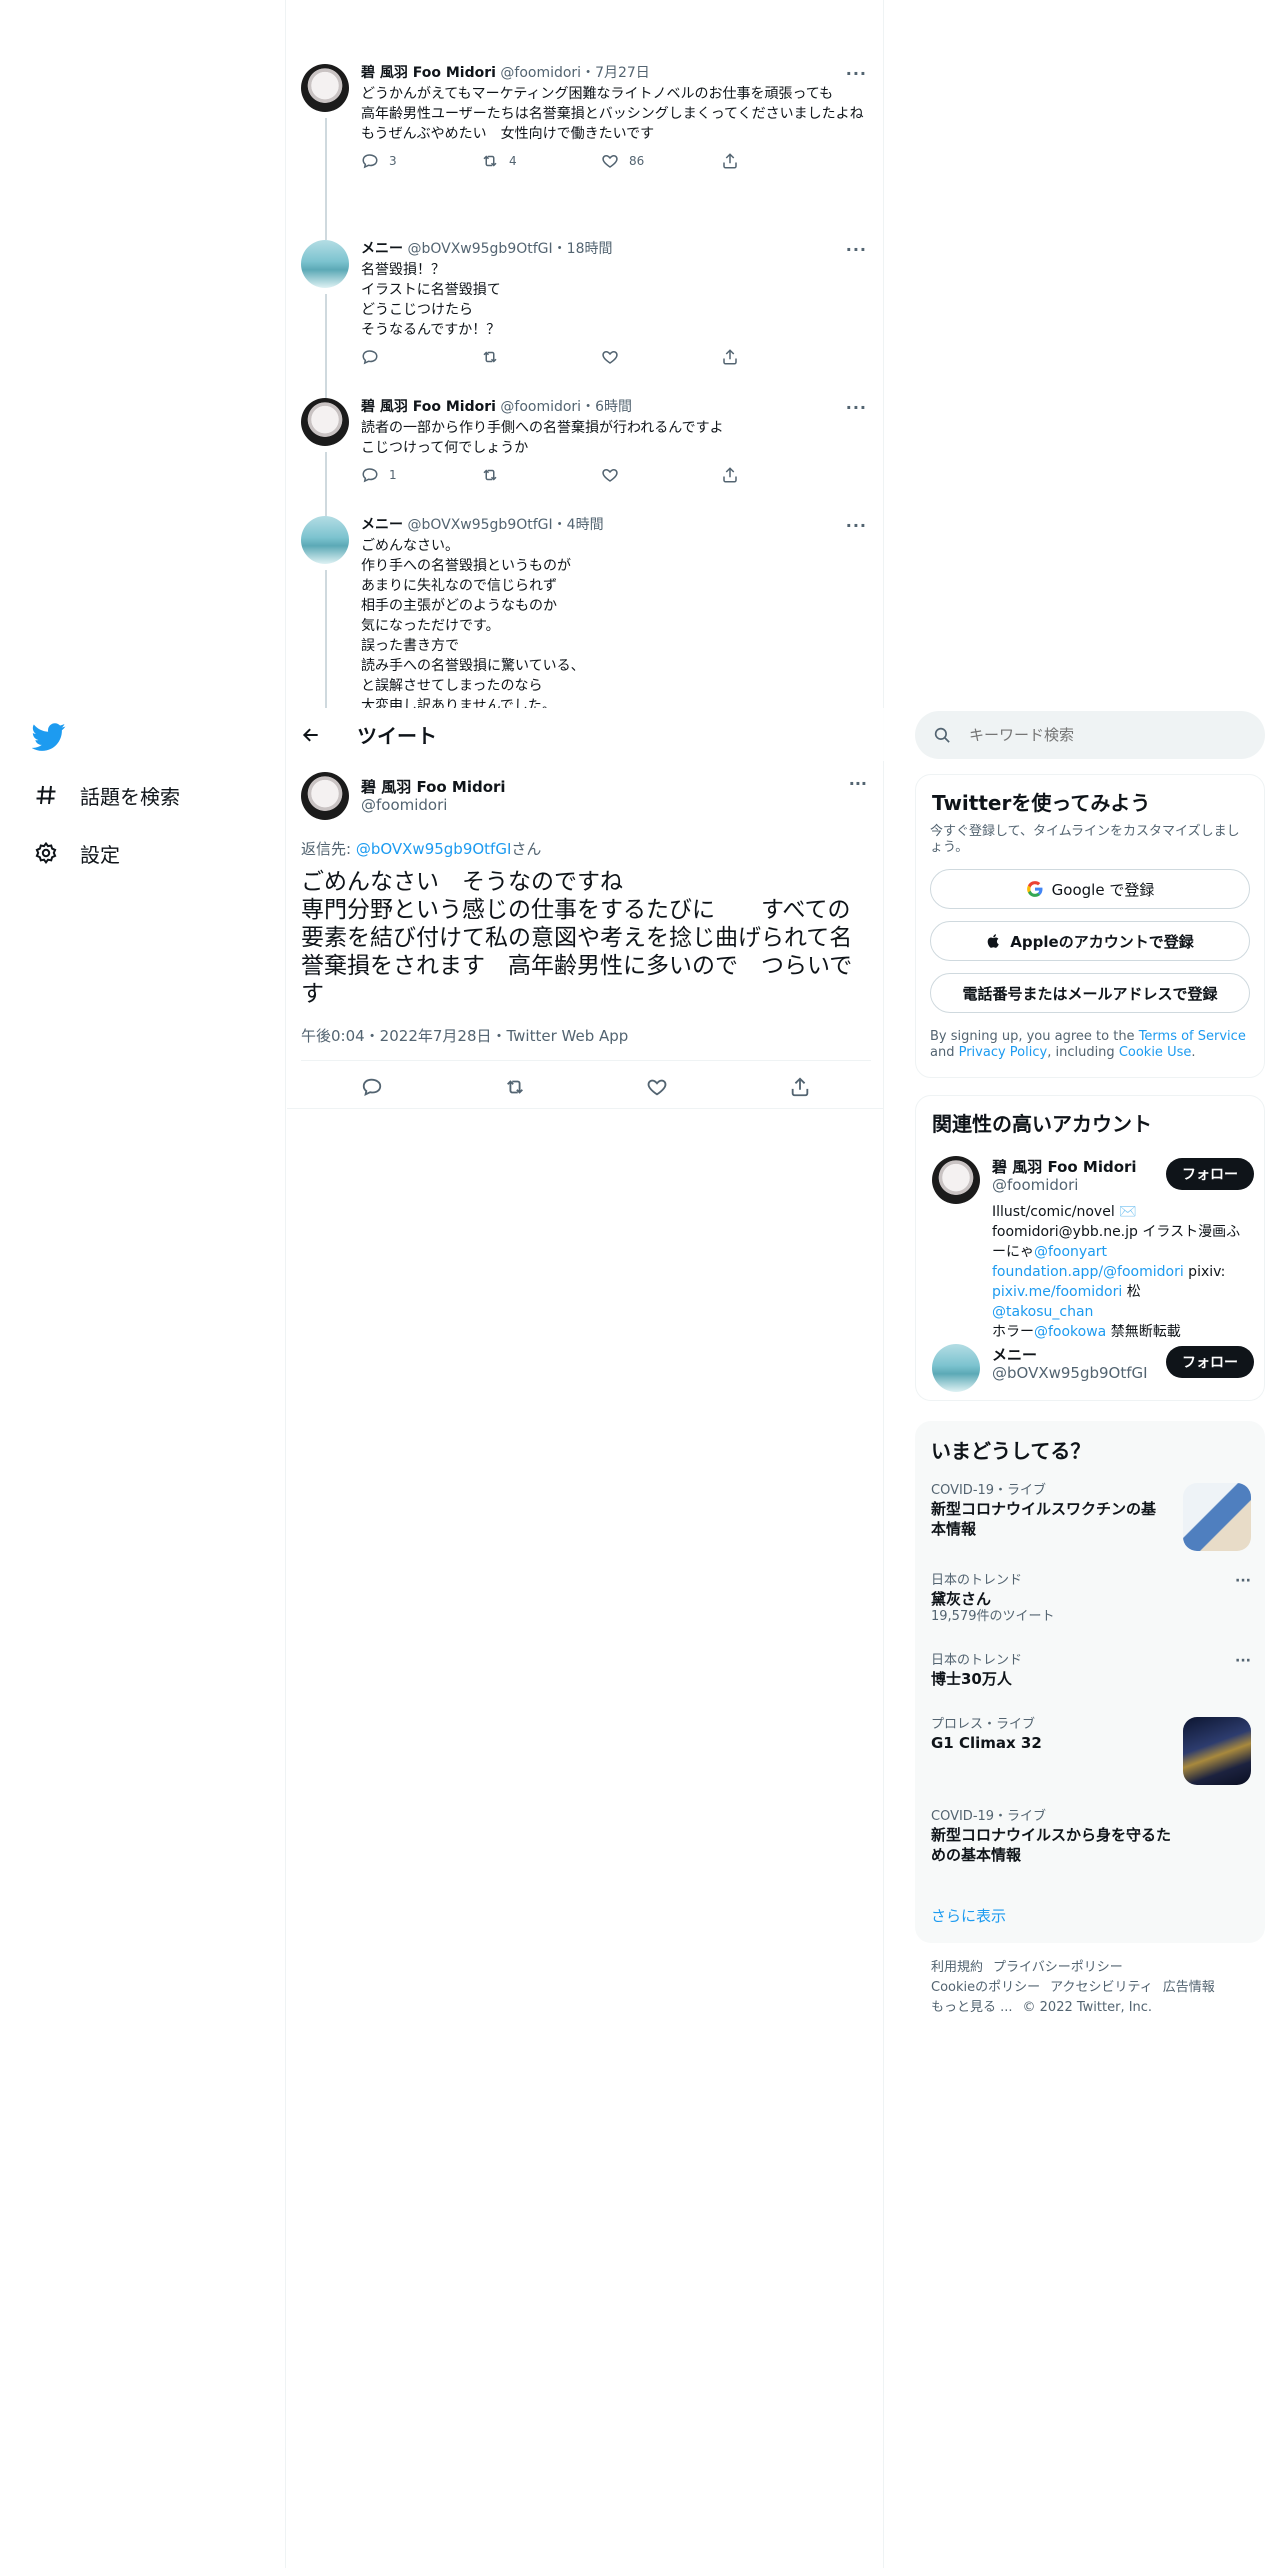 Image resolution: width=1284 pixels, height=2568 pixels. What do you see at coordinates (1011, 1451) in the screenshot?
I see `trends-title: いまどうしてる？` at bounding box center [1011, 1451].